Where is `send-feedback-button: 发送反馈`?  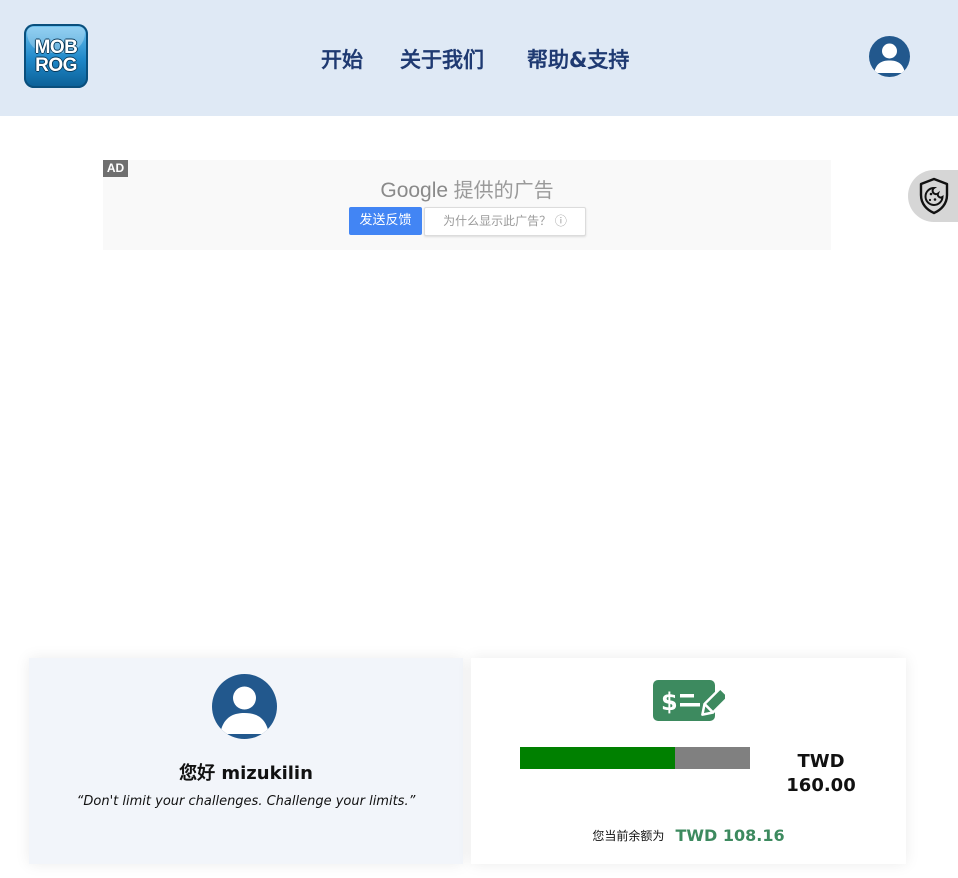
send-feedback-button: 发送反馈 is located at coordinates (385, 221).